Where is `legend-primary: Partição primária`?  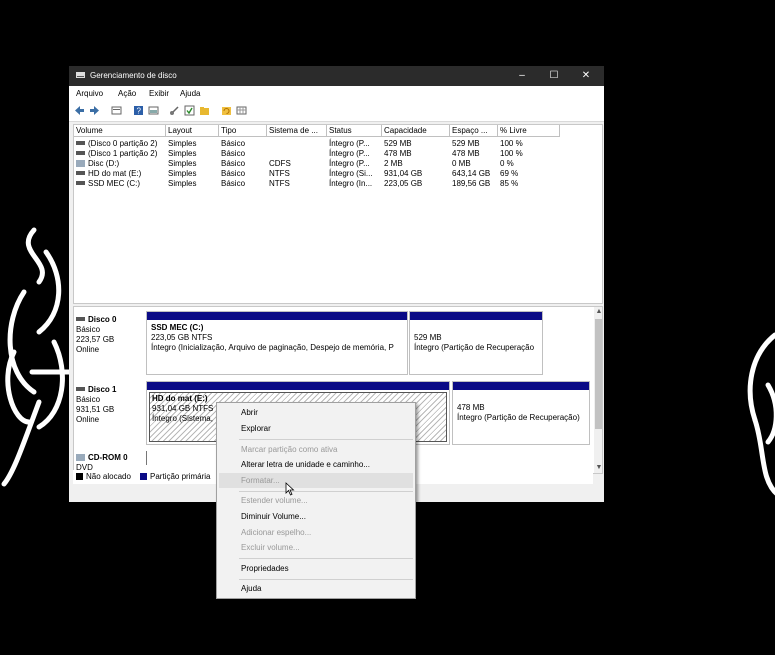 legend-primary: Partição primária is located at coordinates (180, 476).